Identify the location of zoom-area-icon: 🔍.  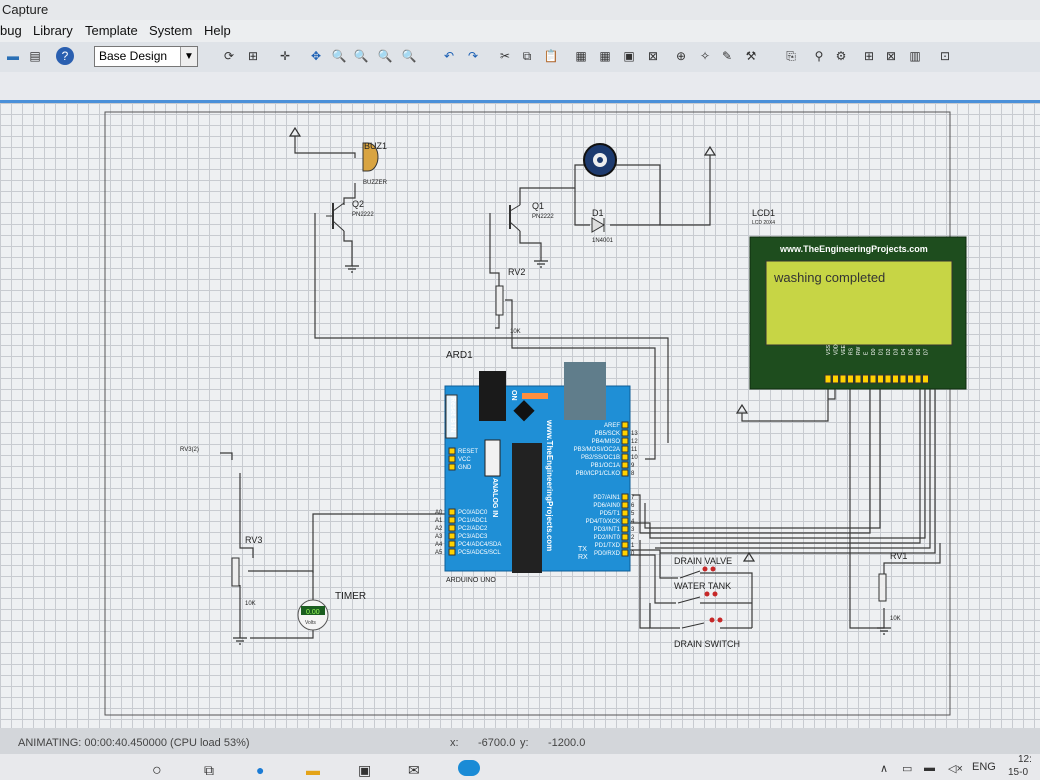
(409, 56).